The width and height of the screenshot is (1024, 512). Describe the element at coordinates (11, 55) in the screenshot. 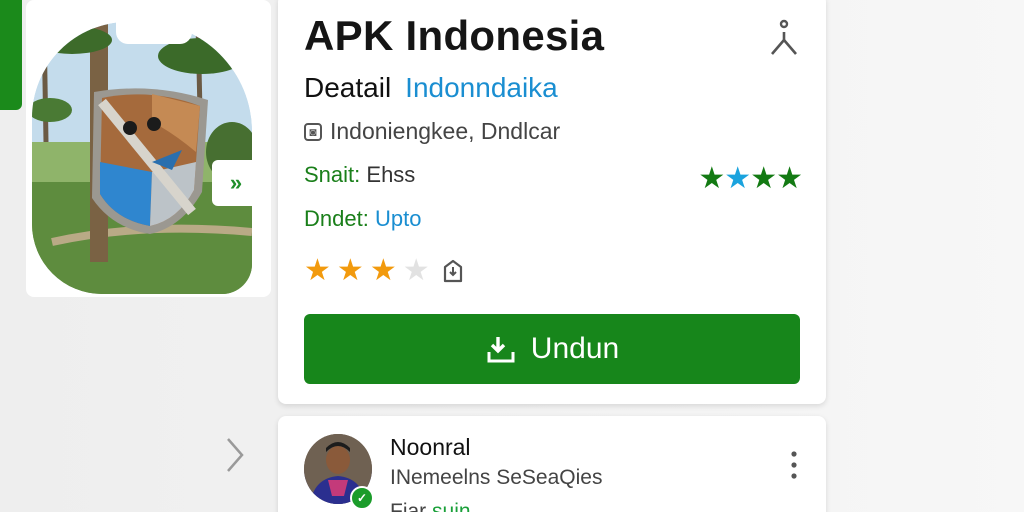

I see `green-edge-tab` at that location.